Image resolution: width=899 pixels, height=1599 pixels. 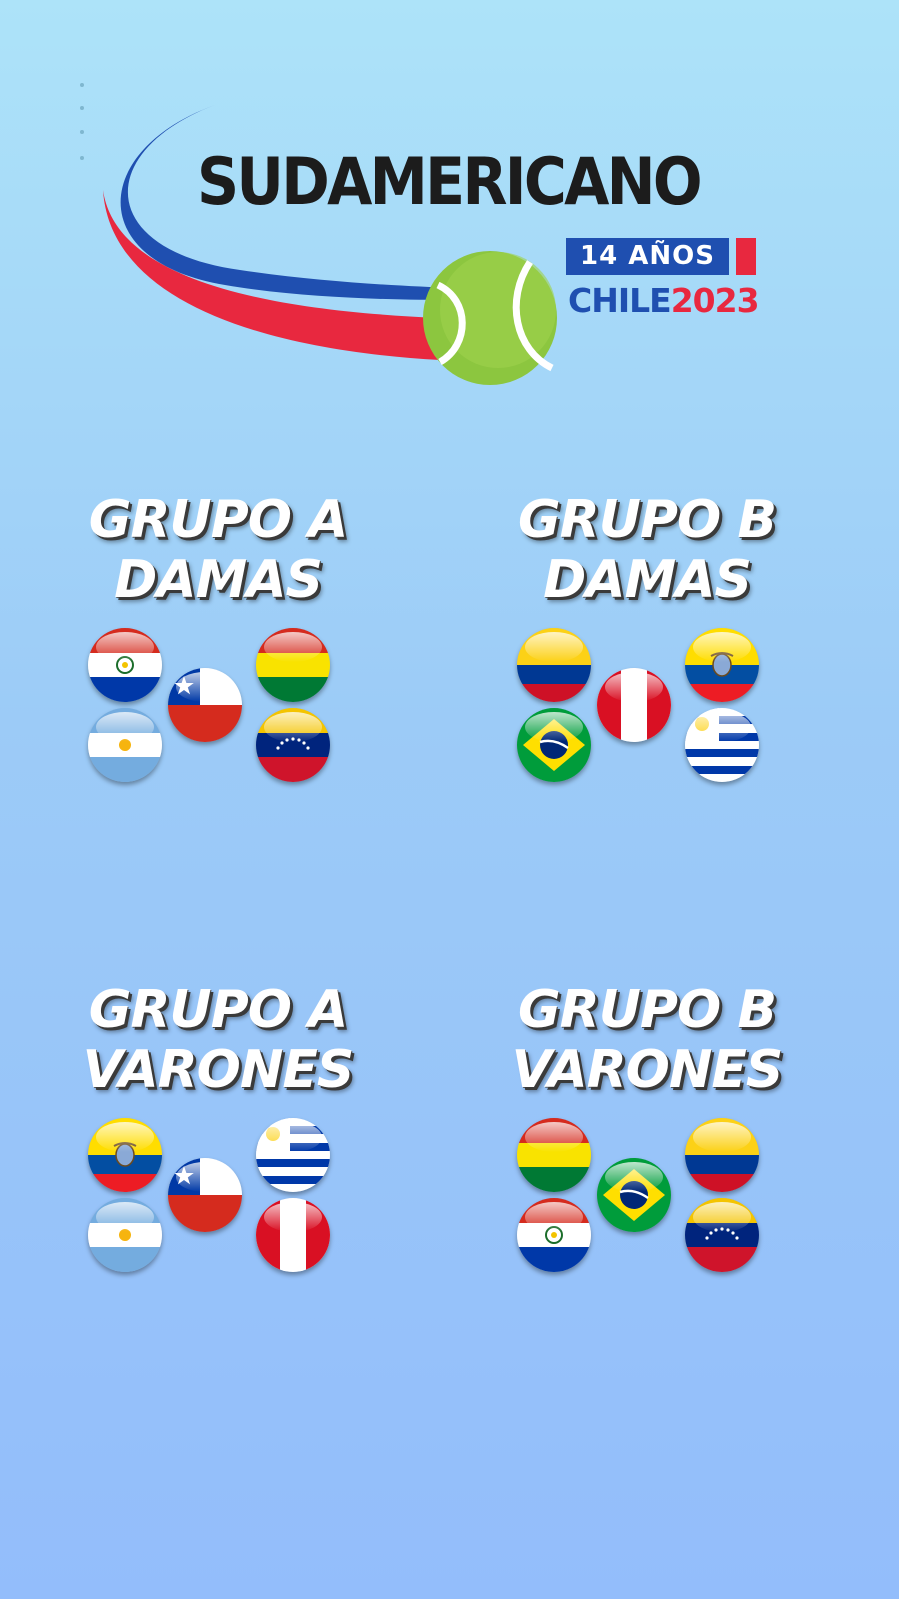 What do you see at coordinates (647, 256) in the screenshot?
I see `age-badge: 14 AÑOS` at bounding box center [647, 256].